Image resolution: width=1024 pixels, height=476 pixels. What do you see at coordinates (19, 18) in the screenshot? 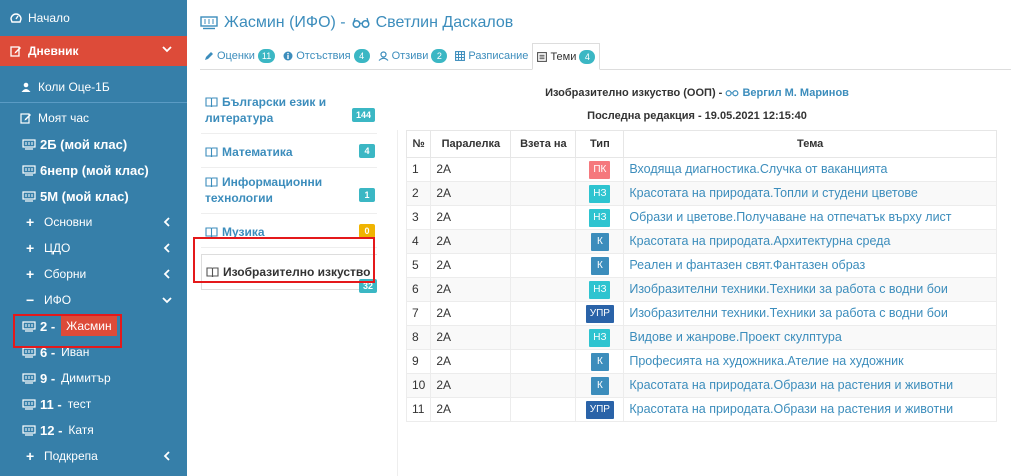
I see `dashboard-icon` at bounding box center [19, 18].